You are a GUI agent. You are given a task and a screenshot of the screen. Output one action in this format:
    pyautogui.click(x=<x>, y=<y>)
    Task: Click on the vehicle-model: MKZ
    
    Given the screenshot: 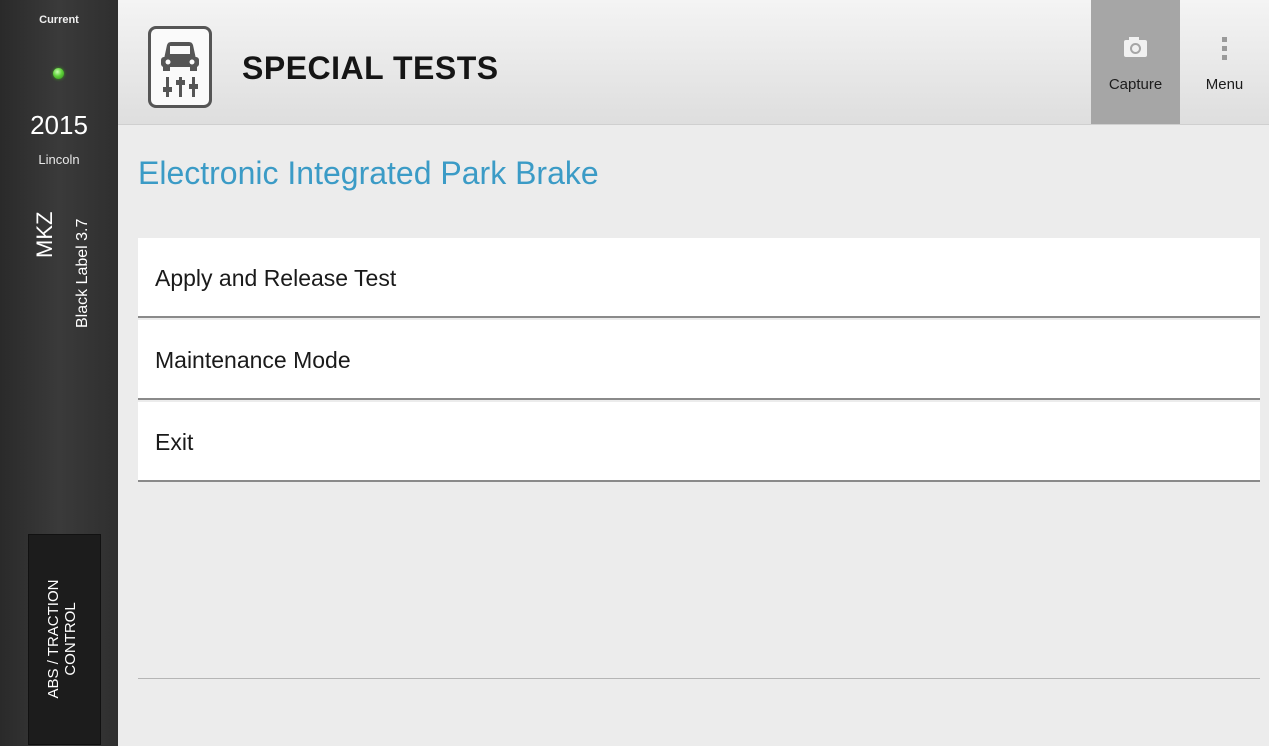 What is the action you would take?
    pyautogui.click(x=44, y=234)
    